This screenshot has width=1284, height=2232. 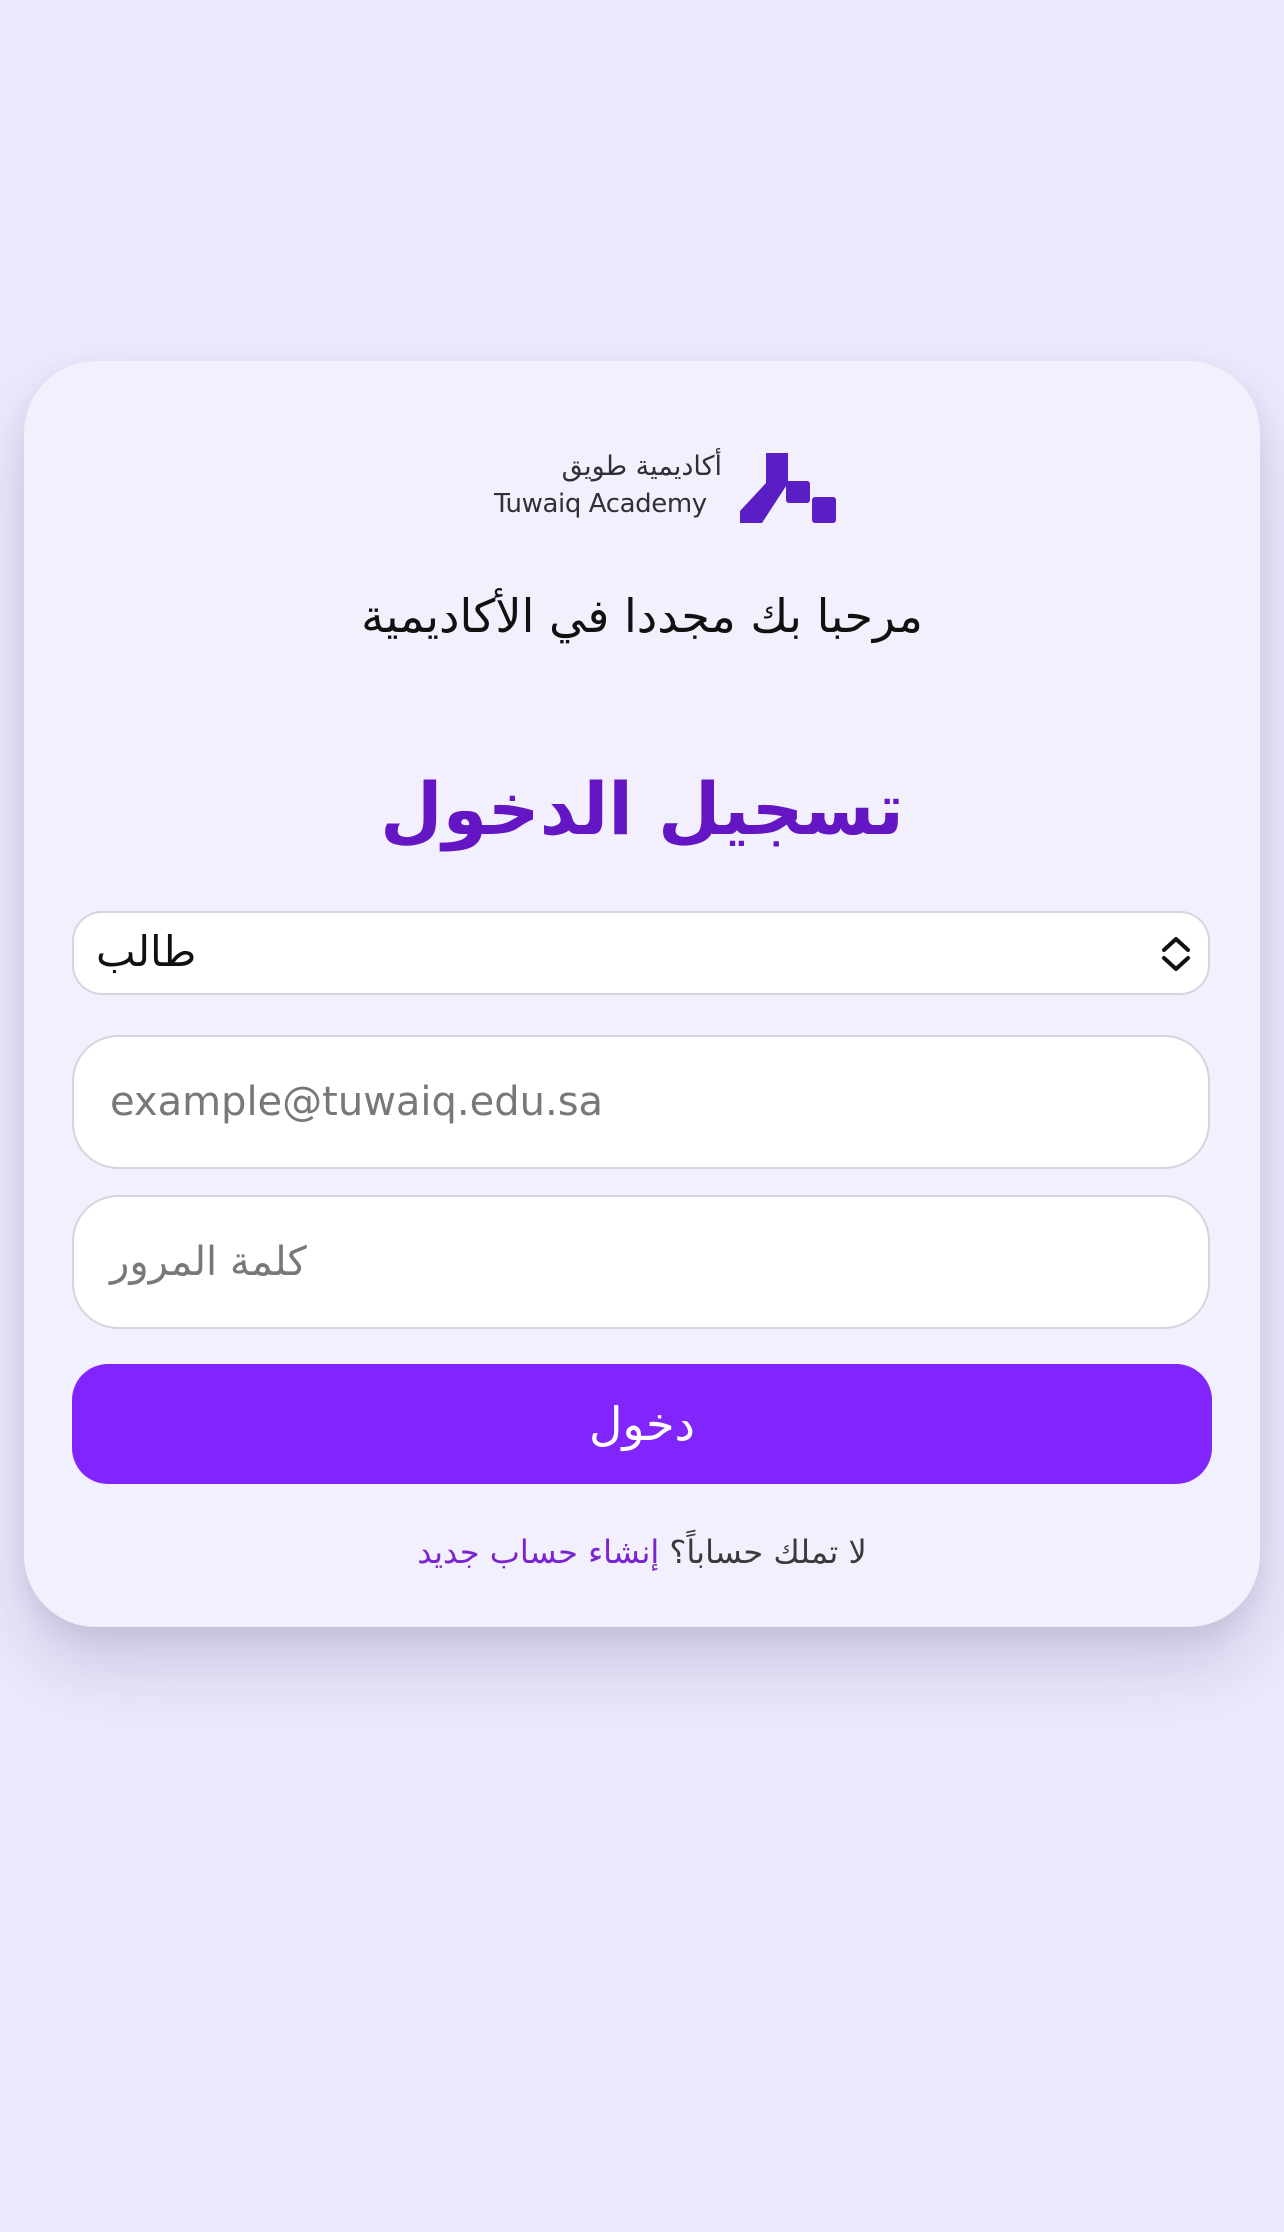 I want to click on password-placeholder: كلمة المرور, so click(x=208, y=1262).